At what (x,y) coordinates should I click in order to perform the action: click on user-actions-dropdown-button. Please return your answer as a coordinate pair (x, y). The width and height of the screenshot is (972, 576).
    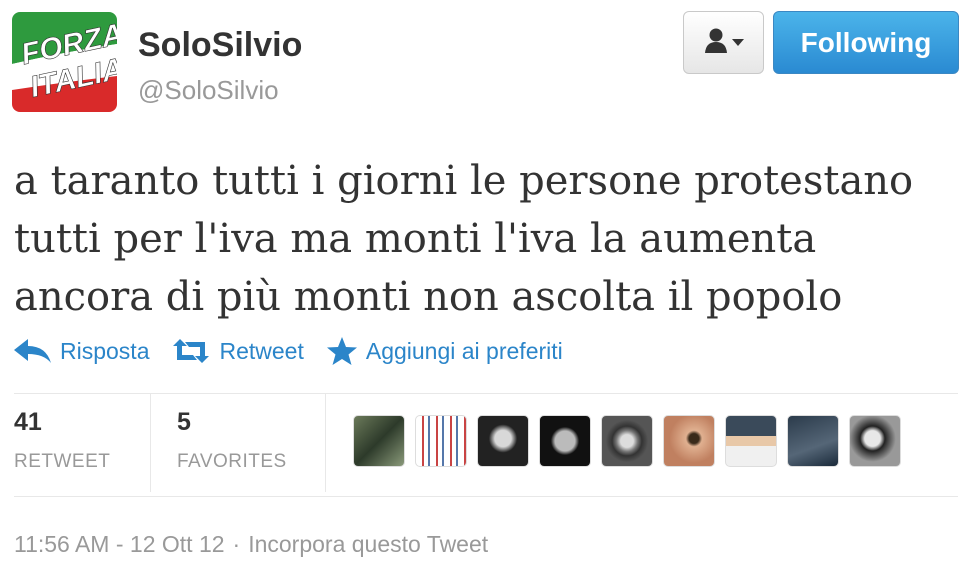
    Looking at the image, I should click on (723, 42).